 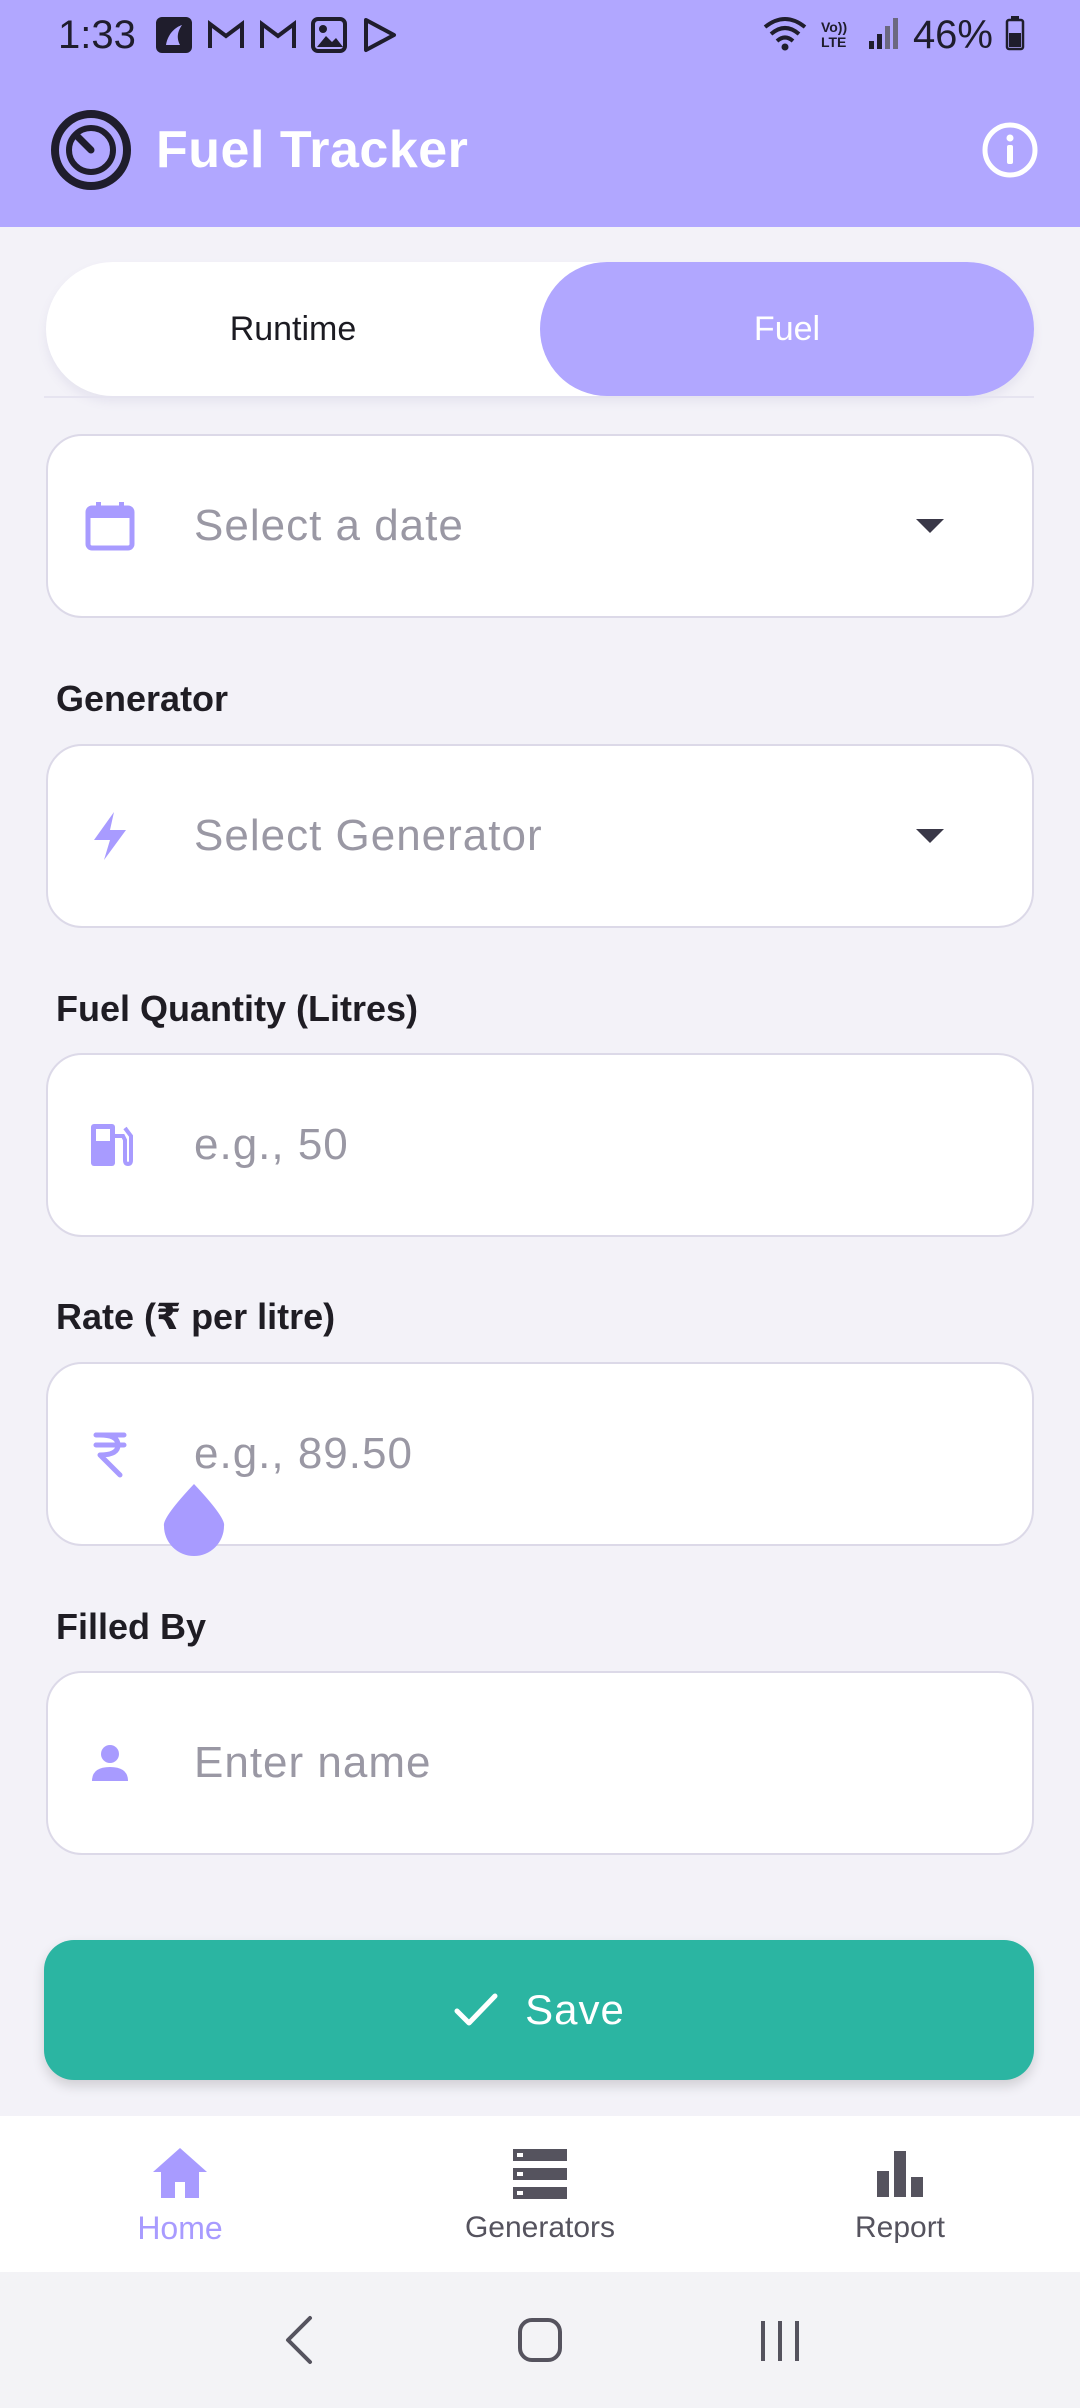 What do you see at coordinates (329, 35) in the screenshot?
I see `gallery-icon` at bounding box center [329, 35].